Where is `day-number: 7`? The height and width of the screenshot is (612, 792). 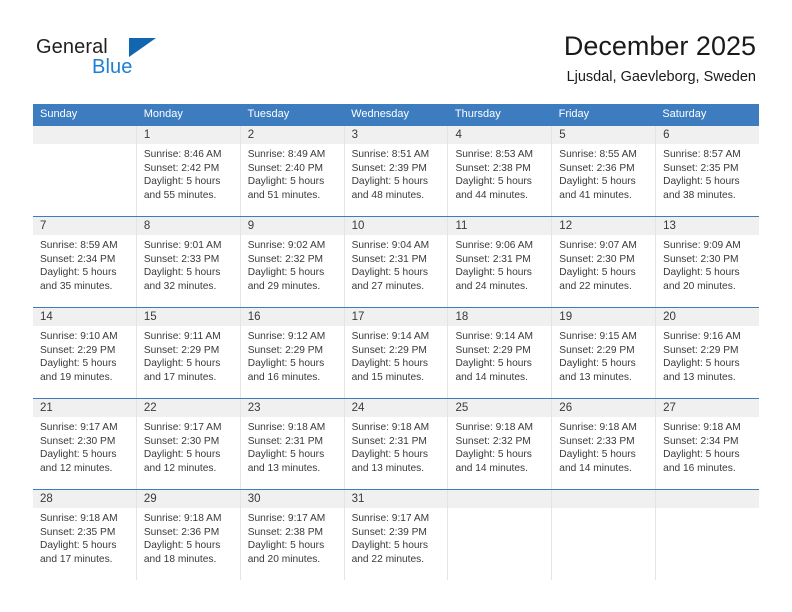 day-number: 7 is located at coordinates (84, 226).